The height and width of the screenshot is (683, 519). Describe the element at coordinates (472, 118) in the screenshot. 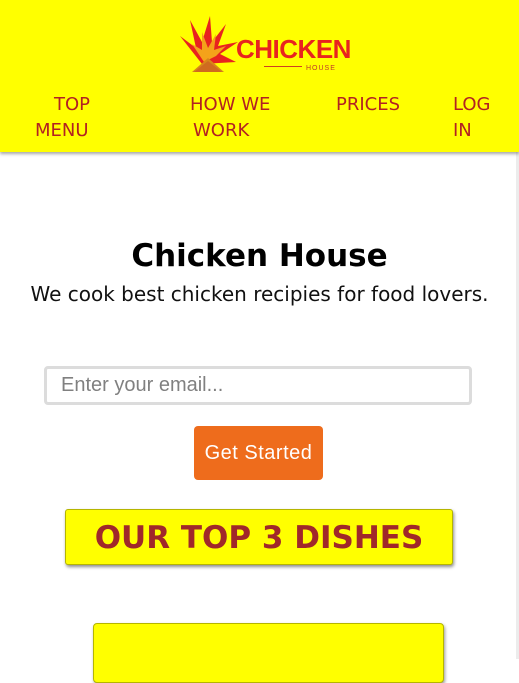

I see `nav-log-in: LOG IN` at that location.